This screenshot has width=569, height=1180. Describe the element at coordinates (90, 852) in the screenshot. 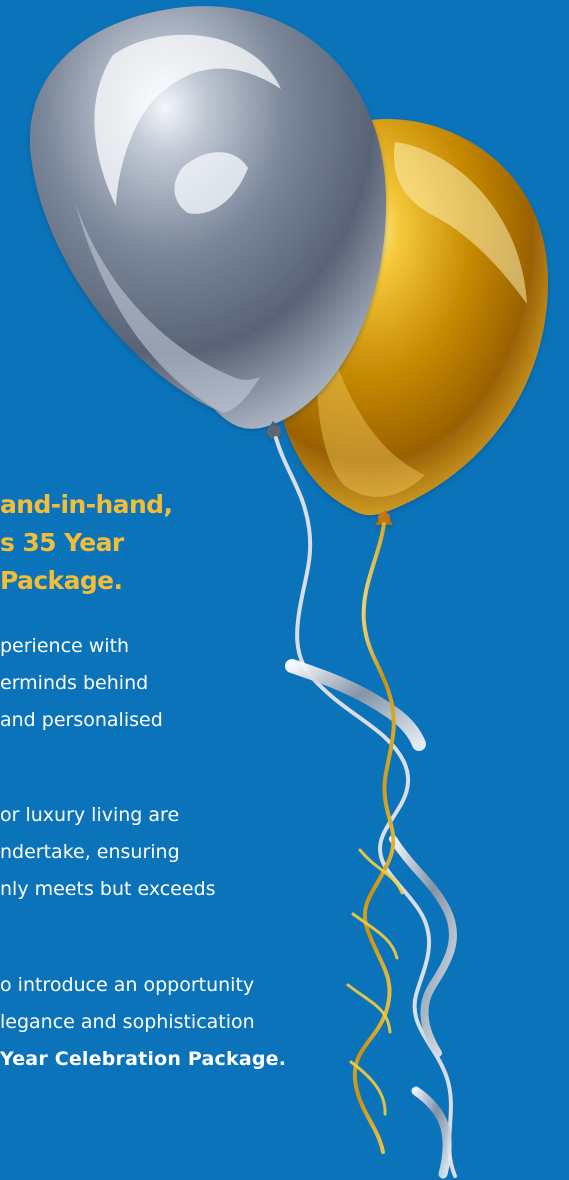

I see `paragraph-2-line-2: ndertake, ensuring` at that location.